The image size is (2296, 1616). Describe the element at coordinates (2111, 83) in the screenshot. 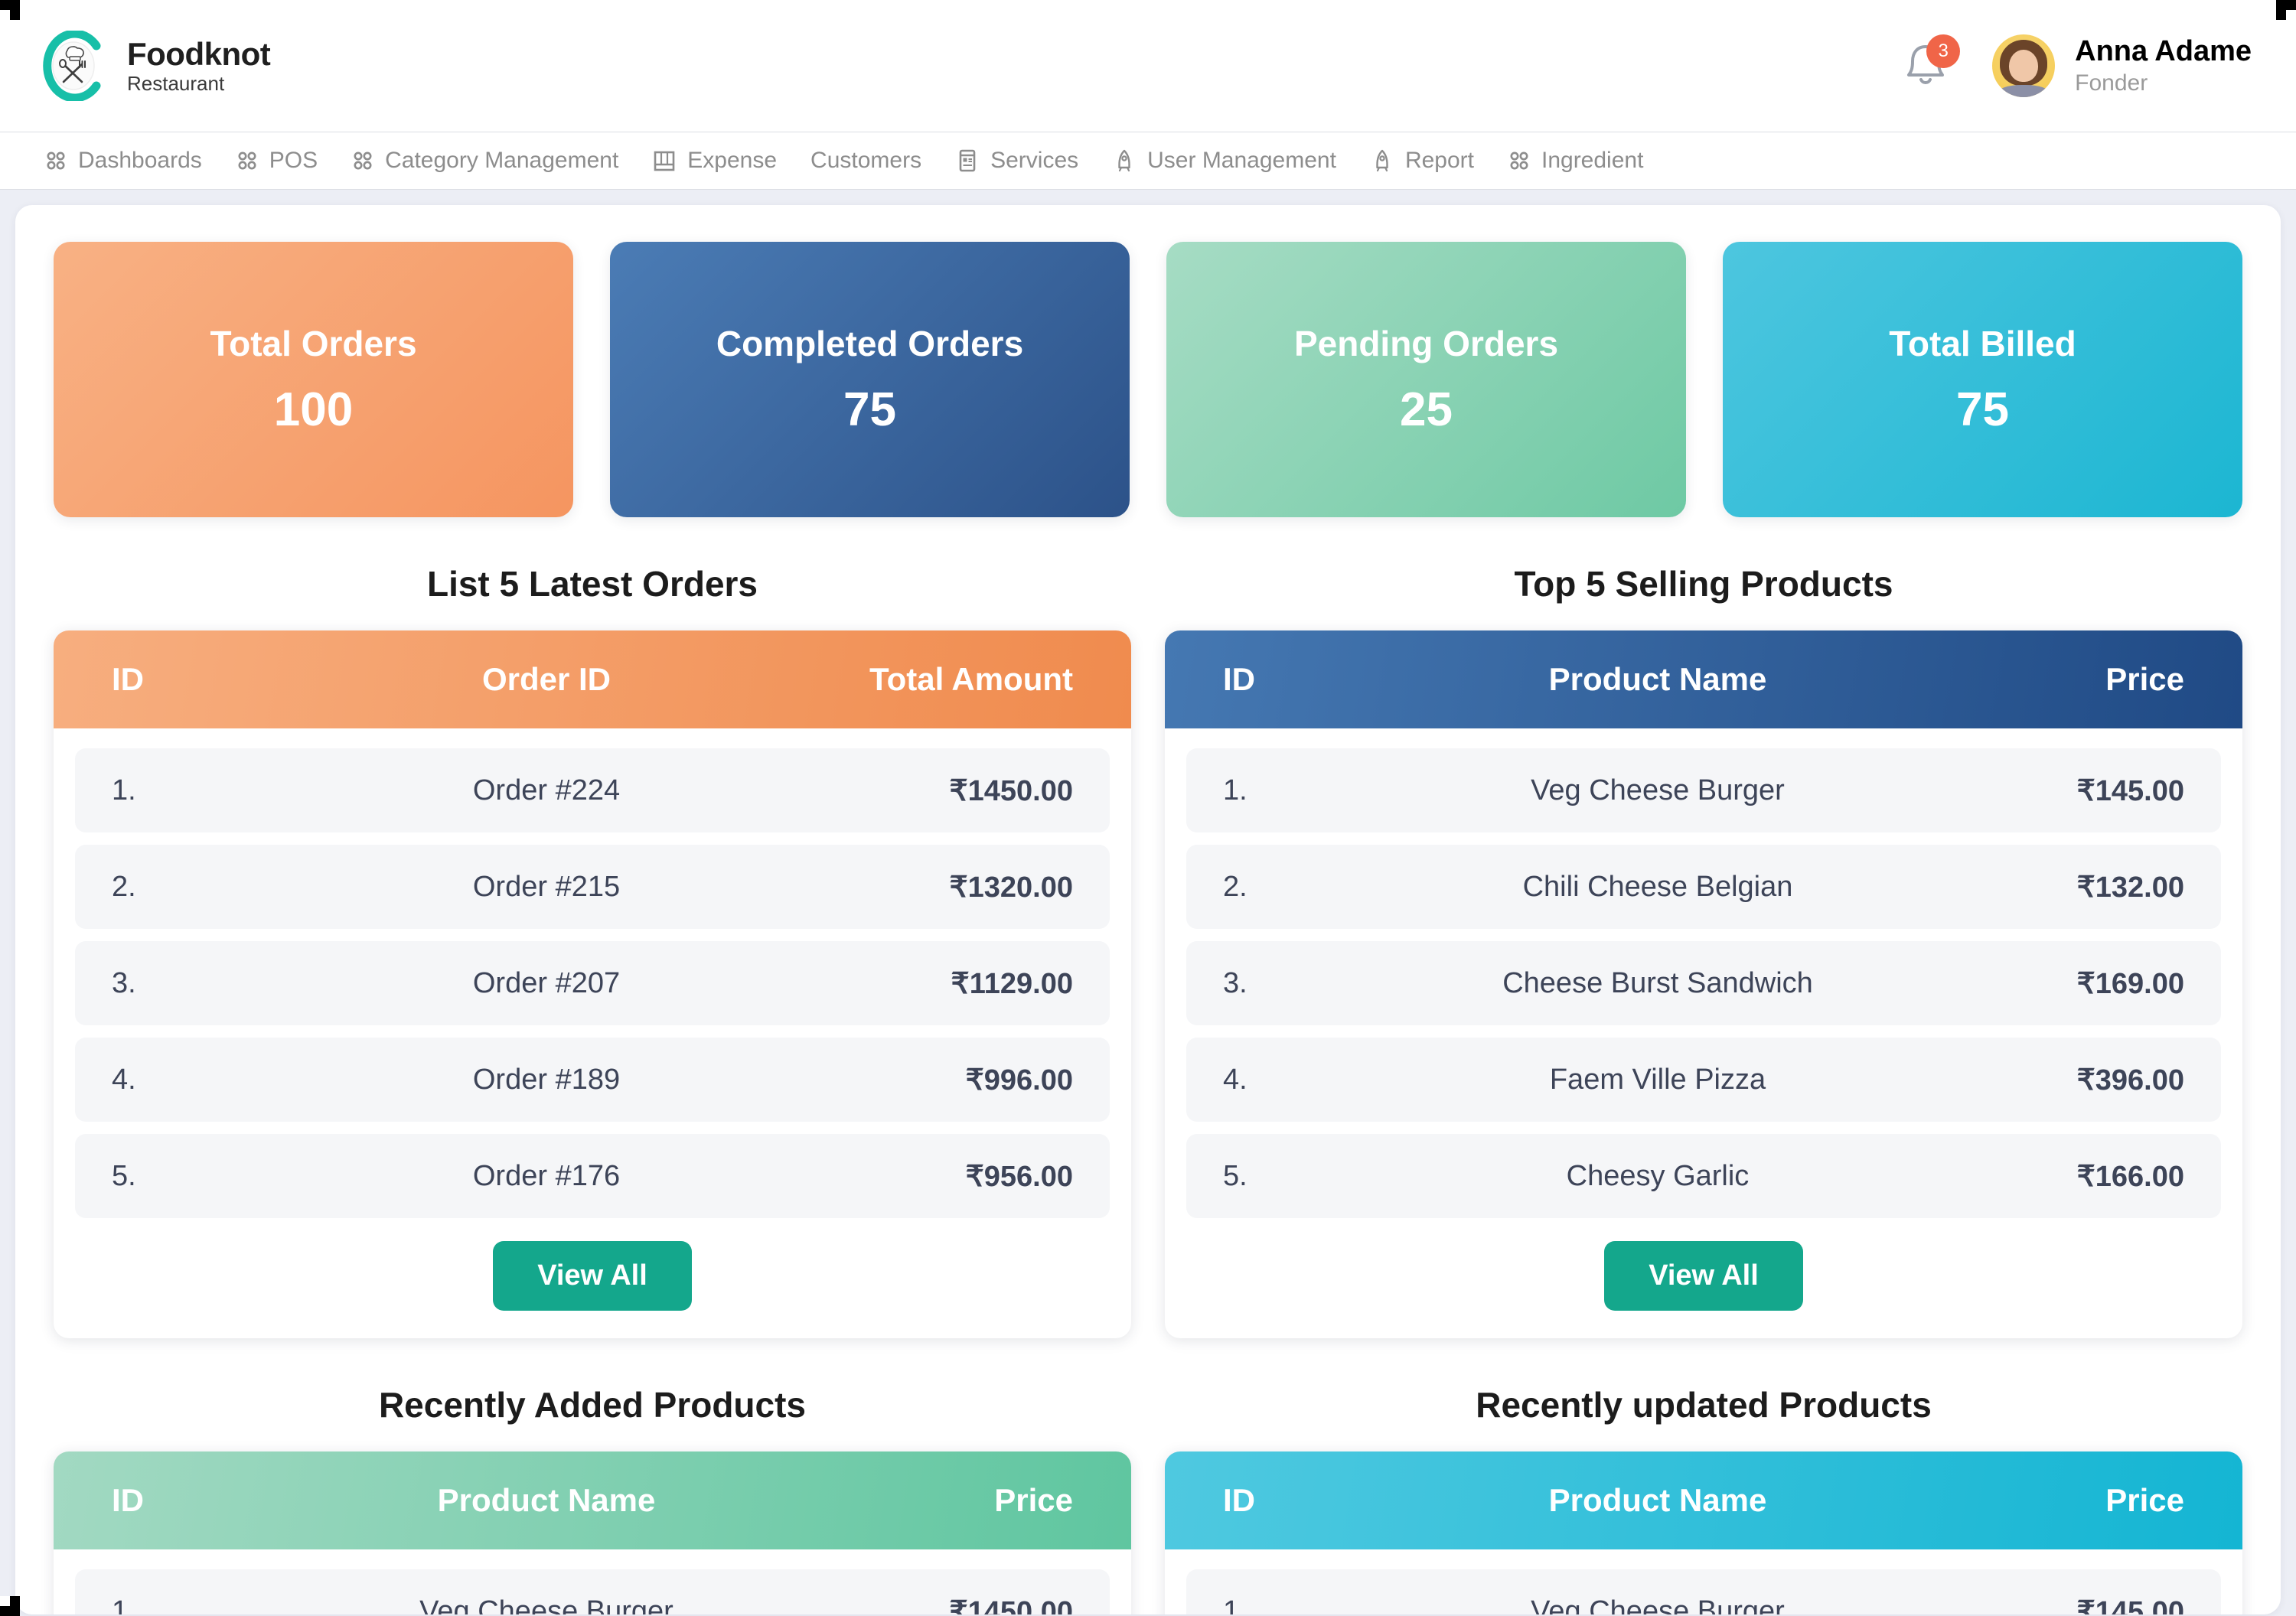

I see `user-role: Fonder` at that location.